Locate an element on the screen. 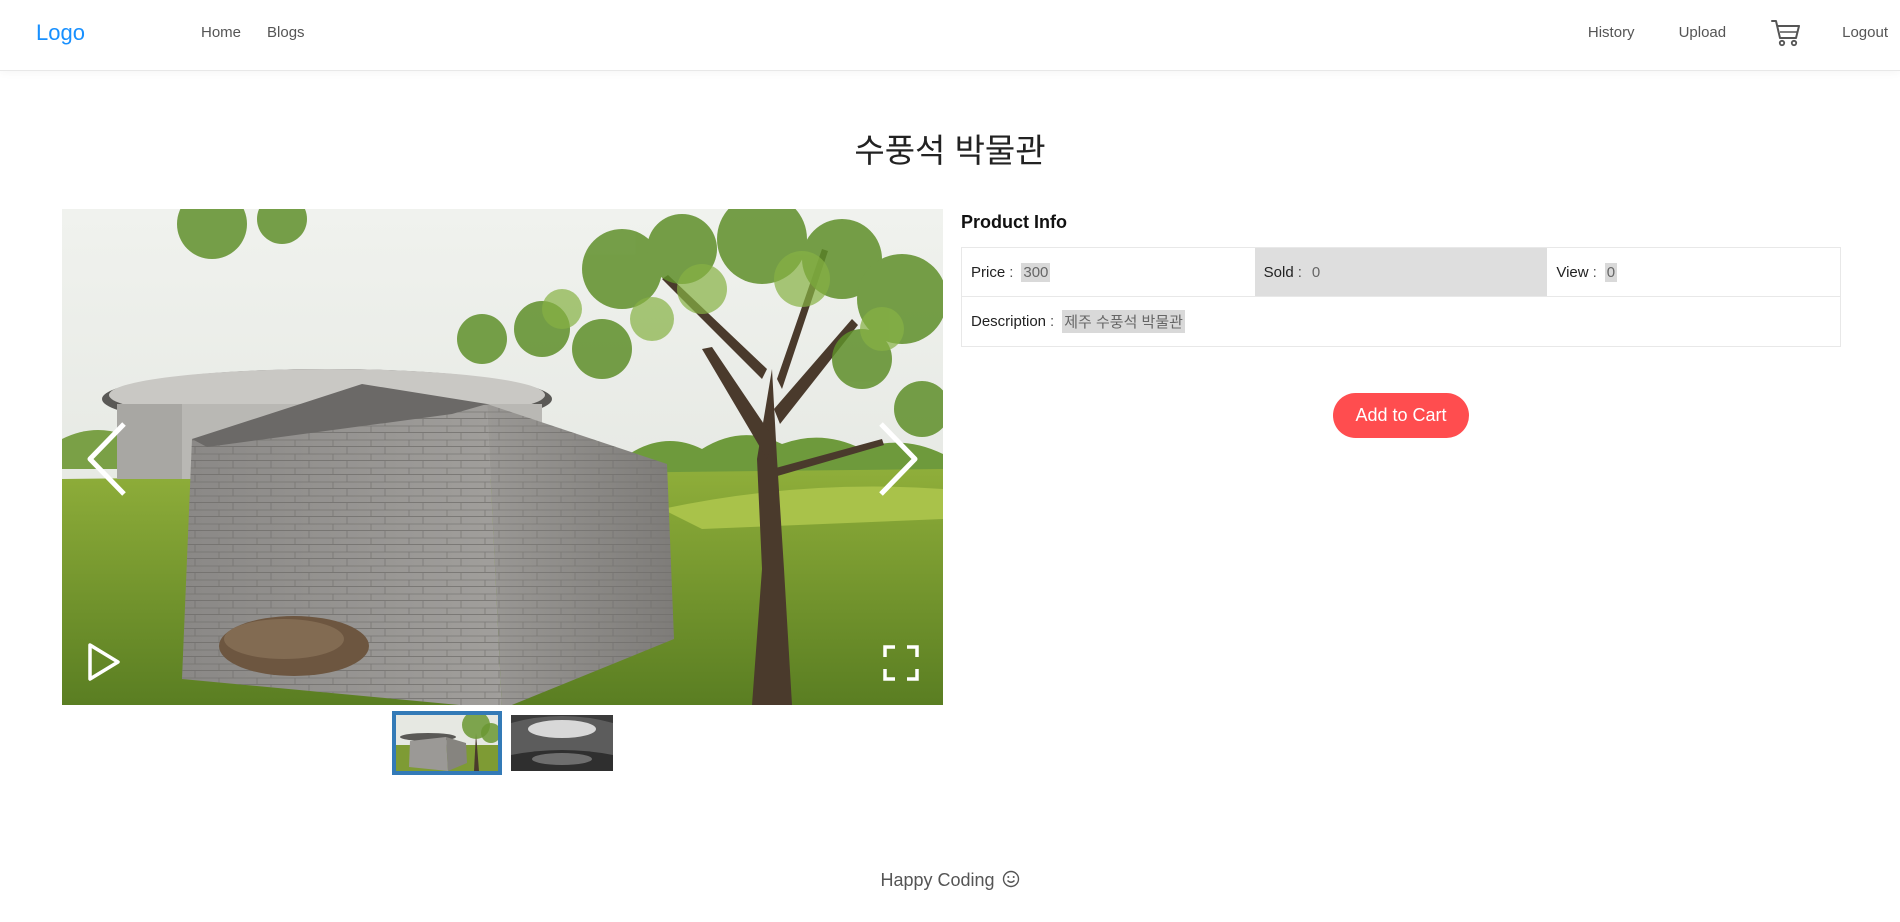 Image resolution: width=1900 pixels, height=922 pixels. right-arrow-icon is located at coordinates (898, 459).